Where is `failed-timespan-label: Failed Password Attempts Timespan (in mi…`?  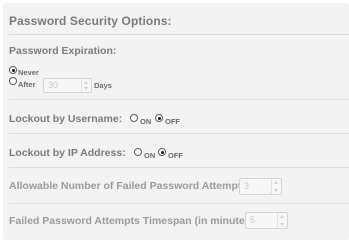
failed-timespan-label: Failed Password Attempts Timespan (in mi… is located at coordinates (133, 221).